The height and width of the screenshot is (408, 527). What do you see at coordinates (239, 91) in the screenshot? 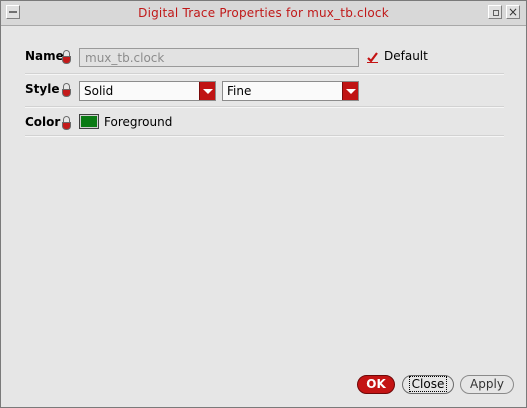
I see `line-weight-value: Fine` at bounding box center [239, 91].